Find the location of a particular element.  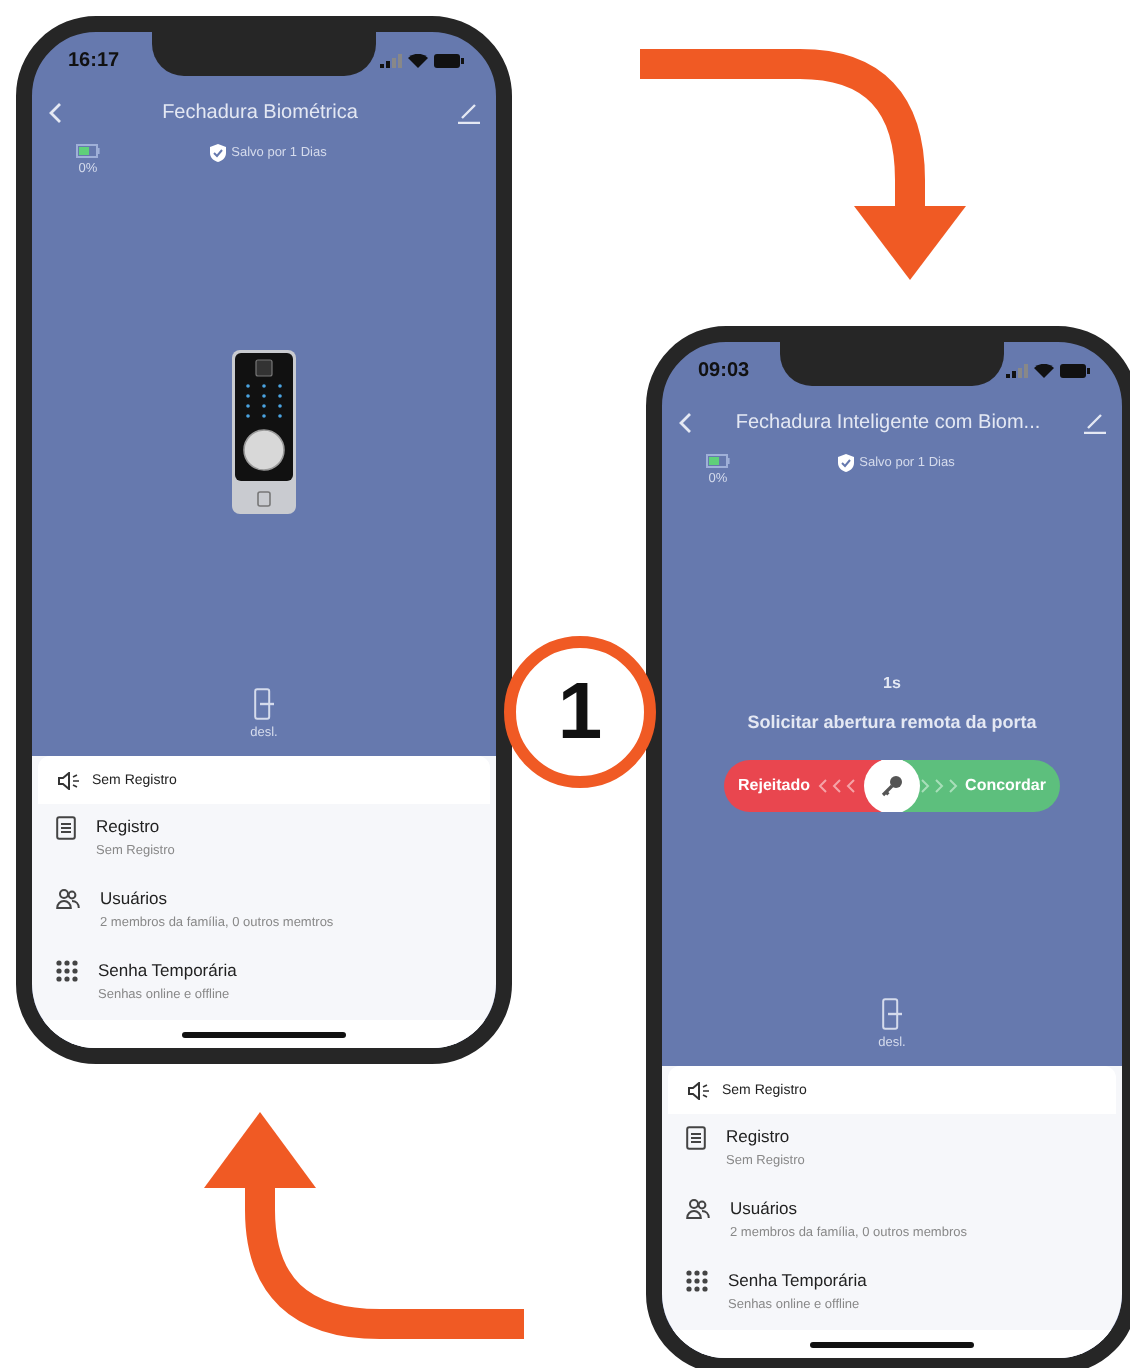

status-time: 16:17 is located at coordinates (94, 60).